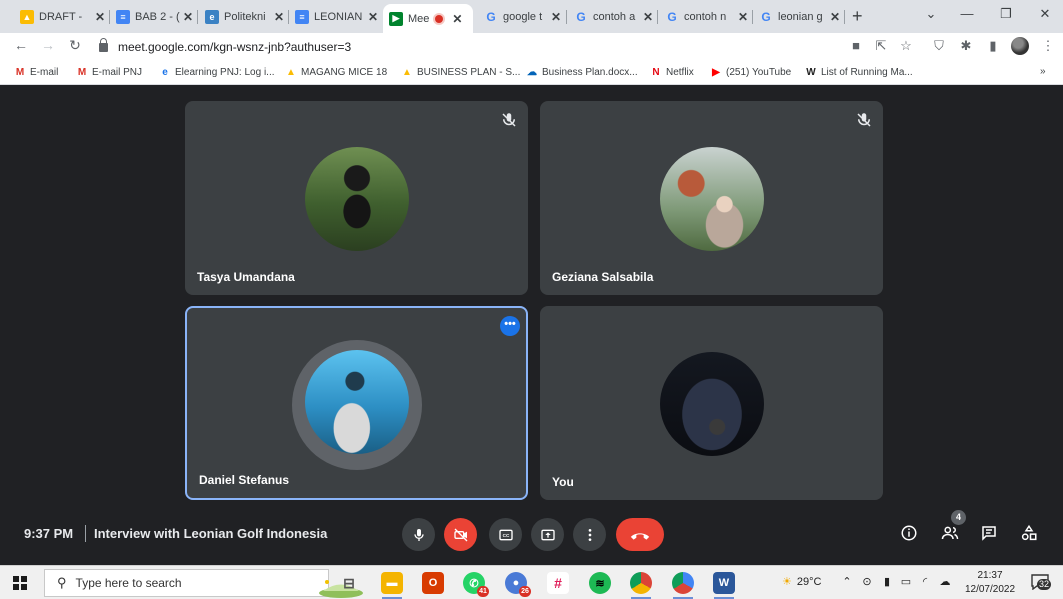  What do you see at coordinates (906, 46) in the screenshot?
I see `bookmark-star-icon: ☆` at bounding box center [906, 46].